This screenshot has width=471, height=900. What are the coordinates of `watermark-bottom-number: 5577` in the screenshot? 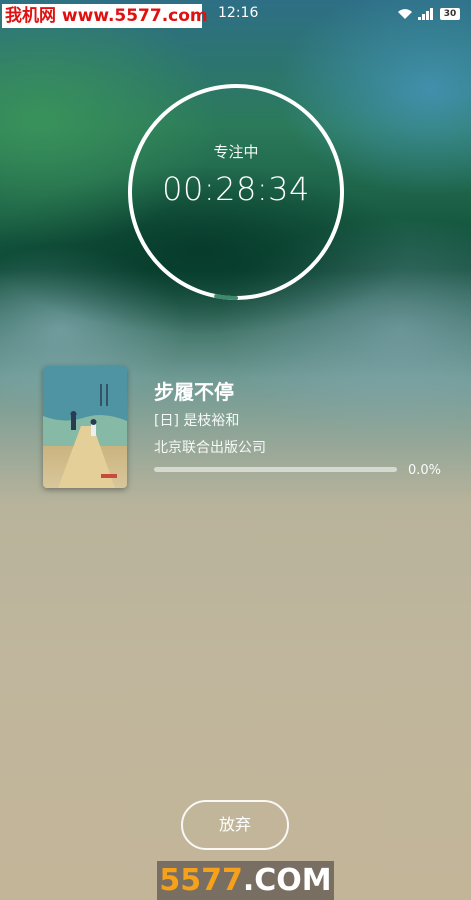 It's located at (201, 880).